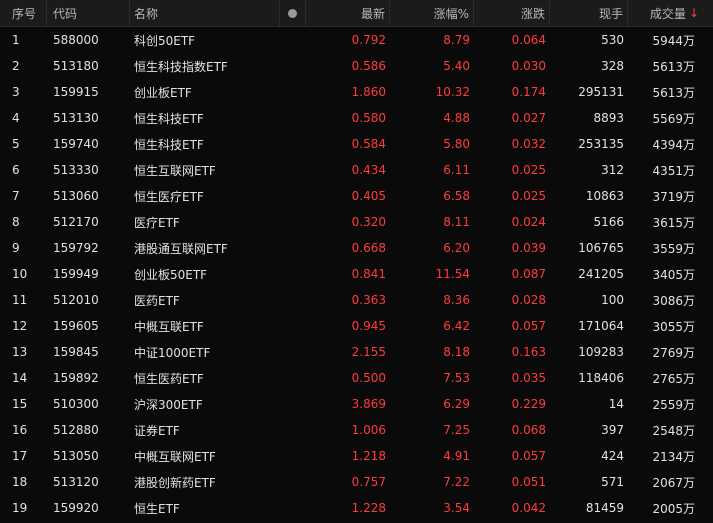 Image resolution: width=713 pixels, height=523 pixels. What do you see at coordinates (612, 456) in the screenshot?
I see `row-vol: 424` at bounding box center [612, 456].